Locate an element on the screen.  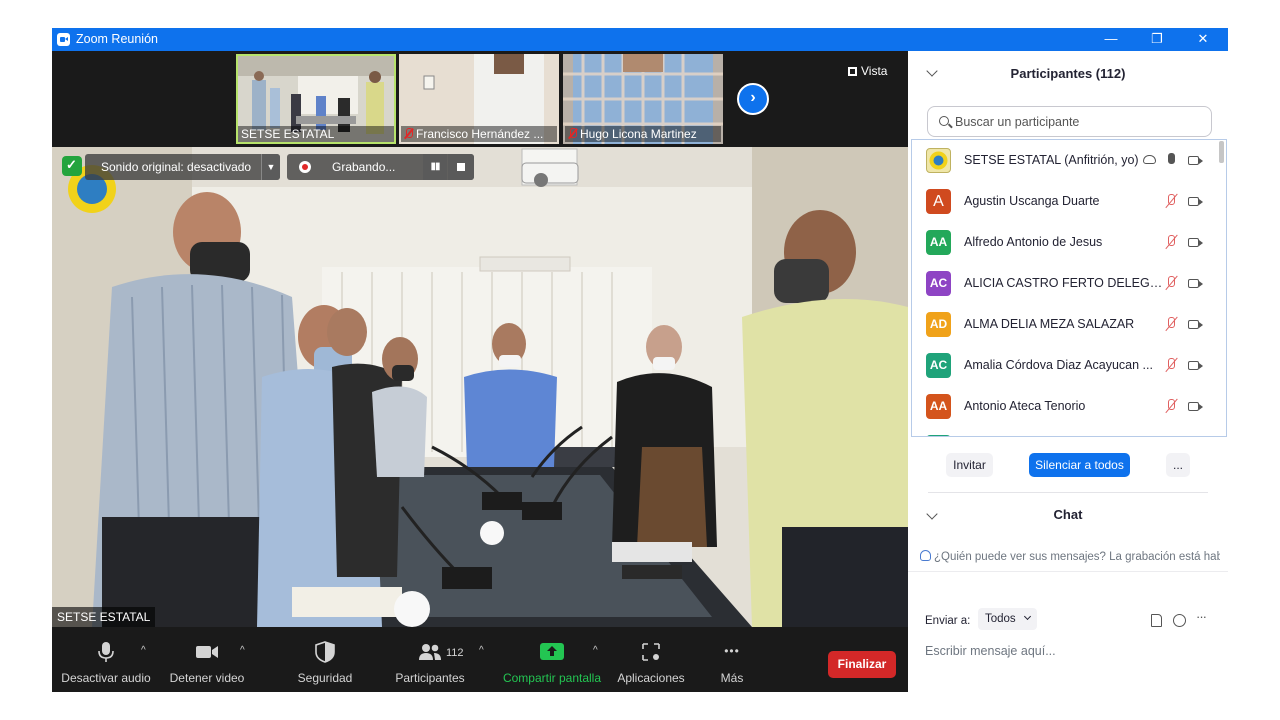
end-meeting-button: Finalizar is located at coordinates (862, 664).